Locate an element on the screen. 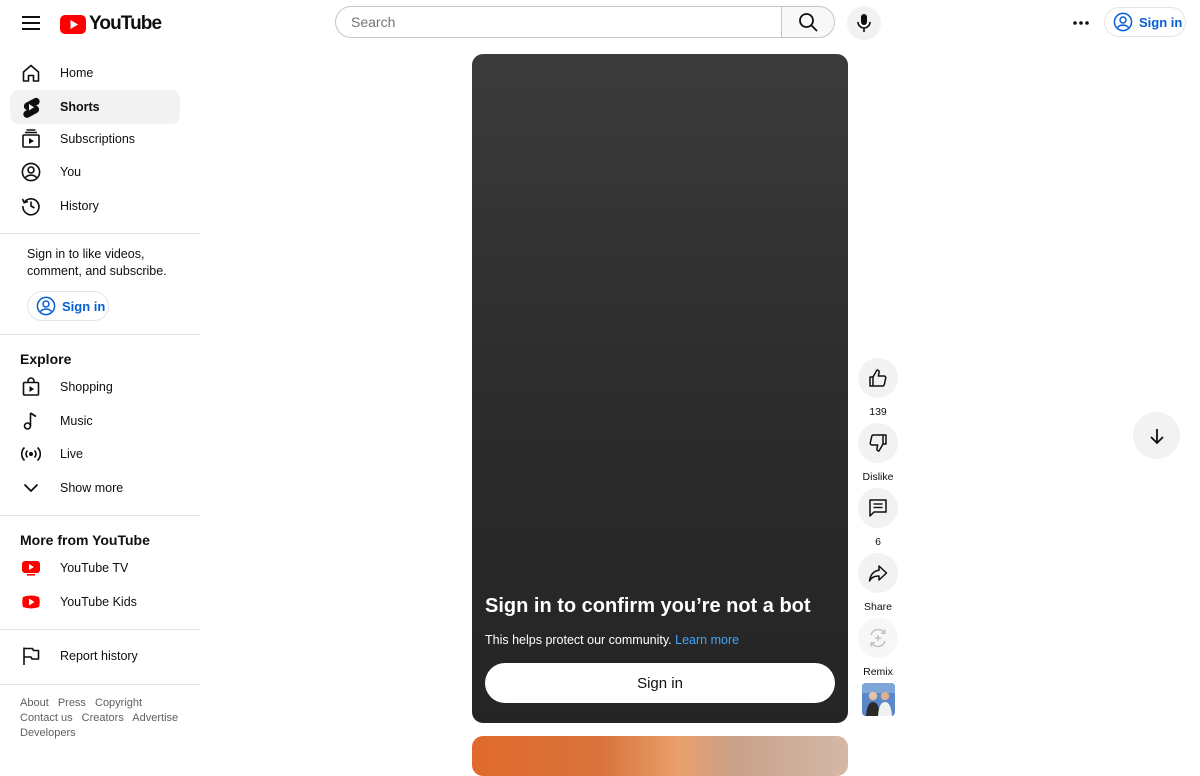  sidebar-item-label: Shorts is located at coordinates (80, 107).